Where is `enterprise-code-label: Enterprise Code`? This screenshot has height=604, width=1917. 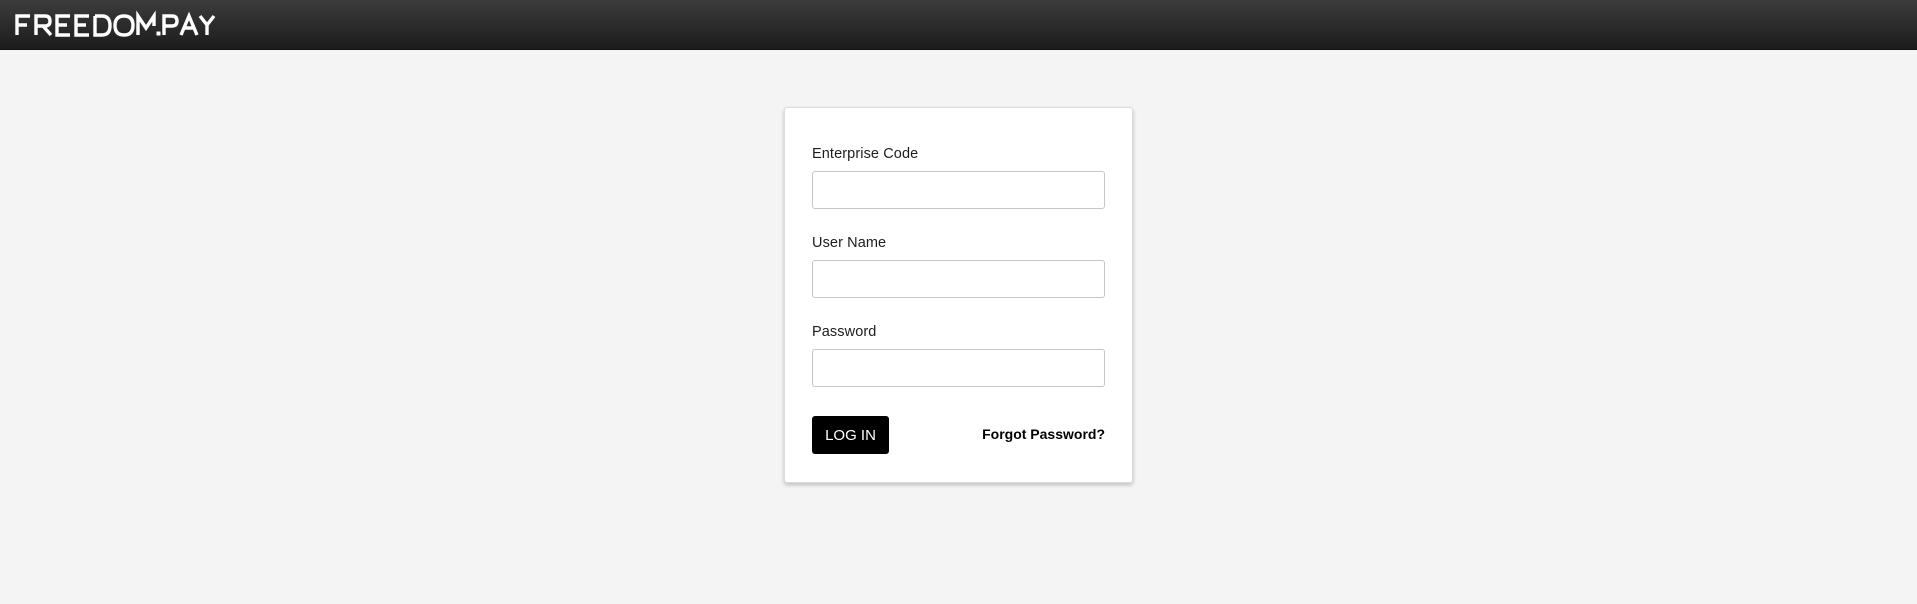 enterprise-code-label: Enterprise Code is located at coordinates (865, 154).